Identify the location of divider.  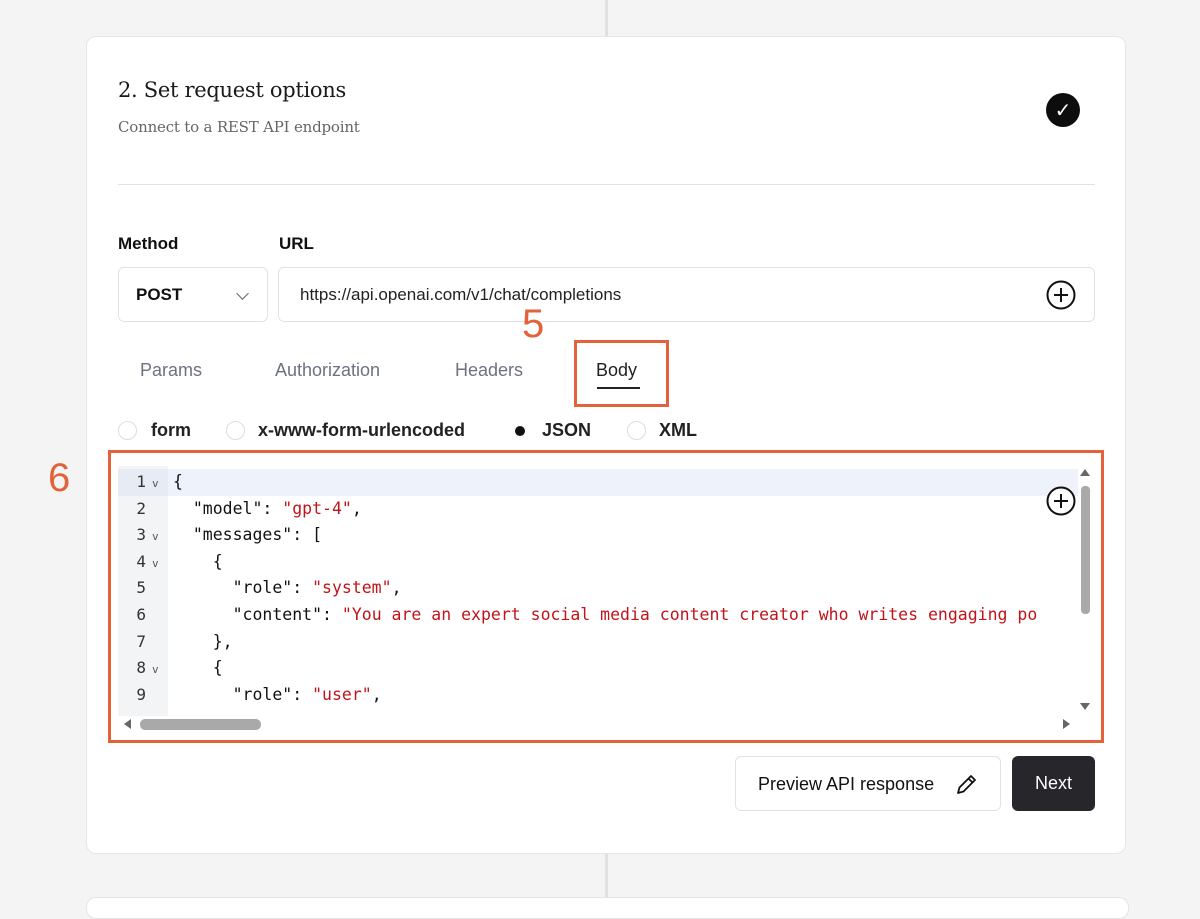
(606, 184).